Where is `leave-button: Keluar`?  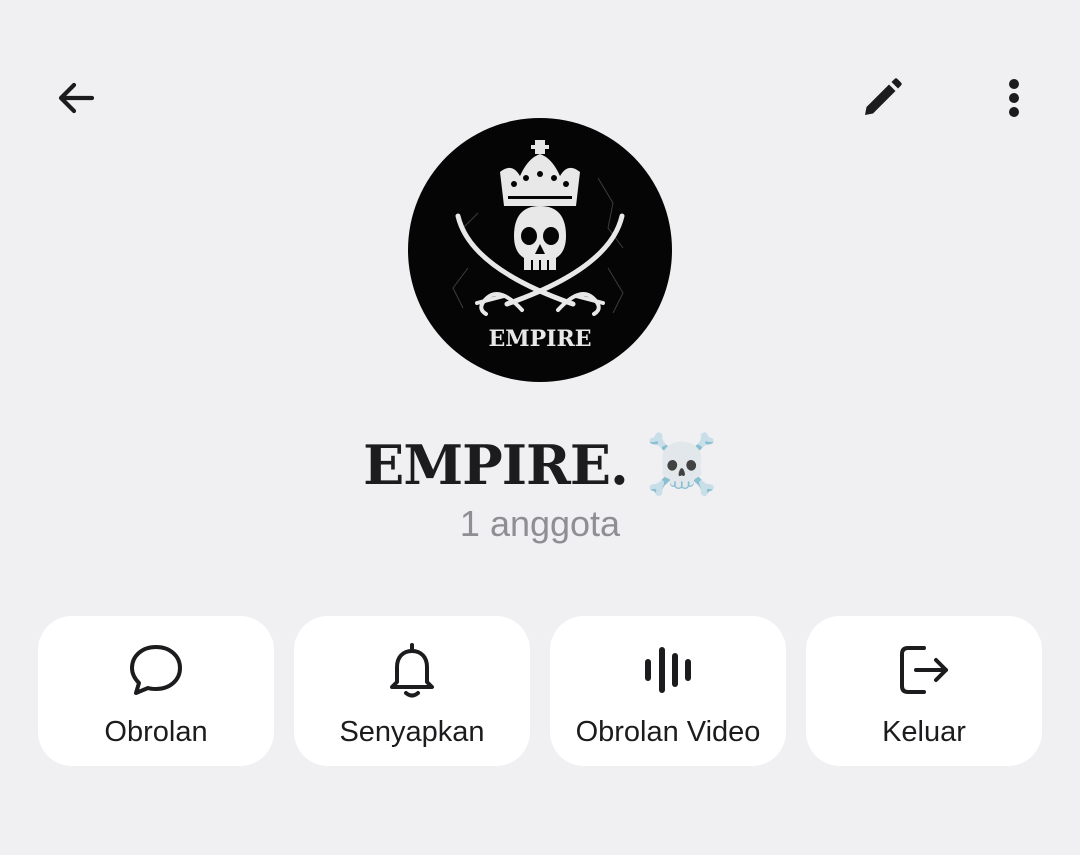 leave-button: Keluar is located at coordinates (924, 691).